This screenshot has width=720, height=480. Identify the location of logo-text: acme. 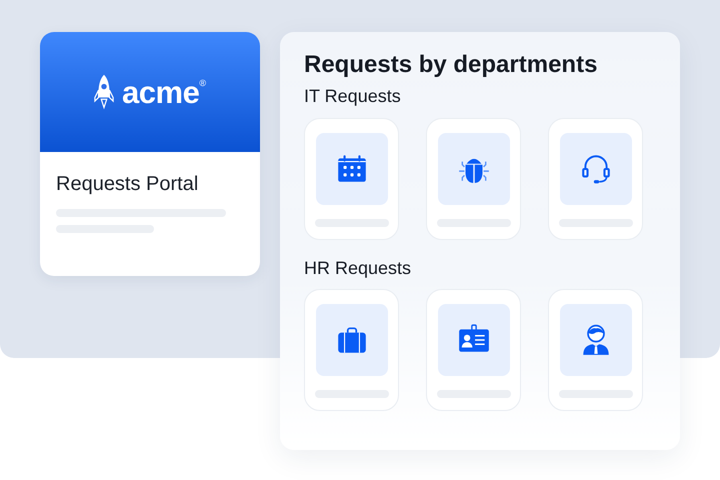
(161, 92).